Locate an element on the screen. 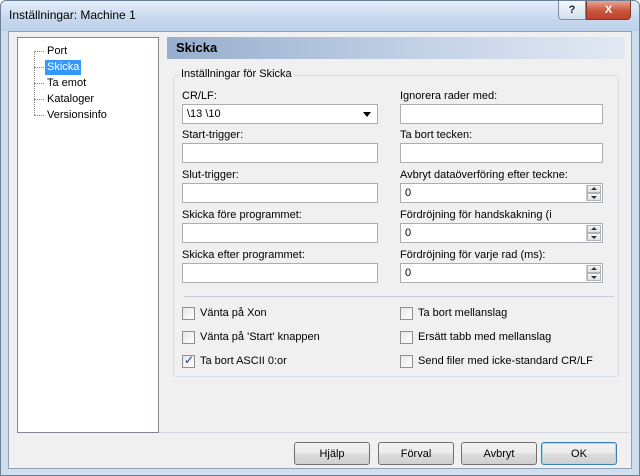 This screenshot has width=640, height=476. bottom-separator is located at coordinates (394, 432).